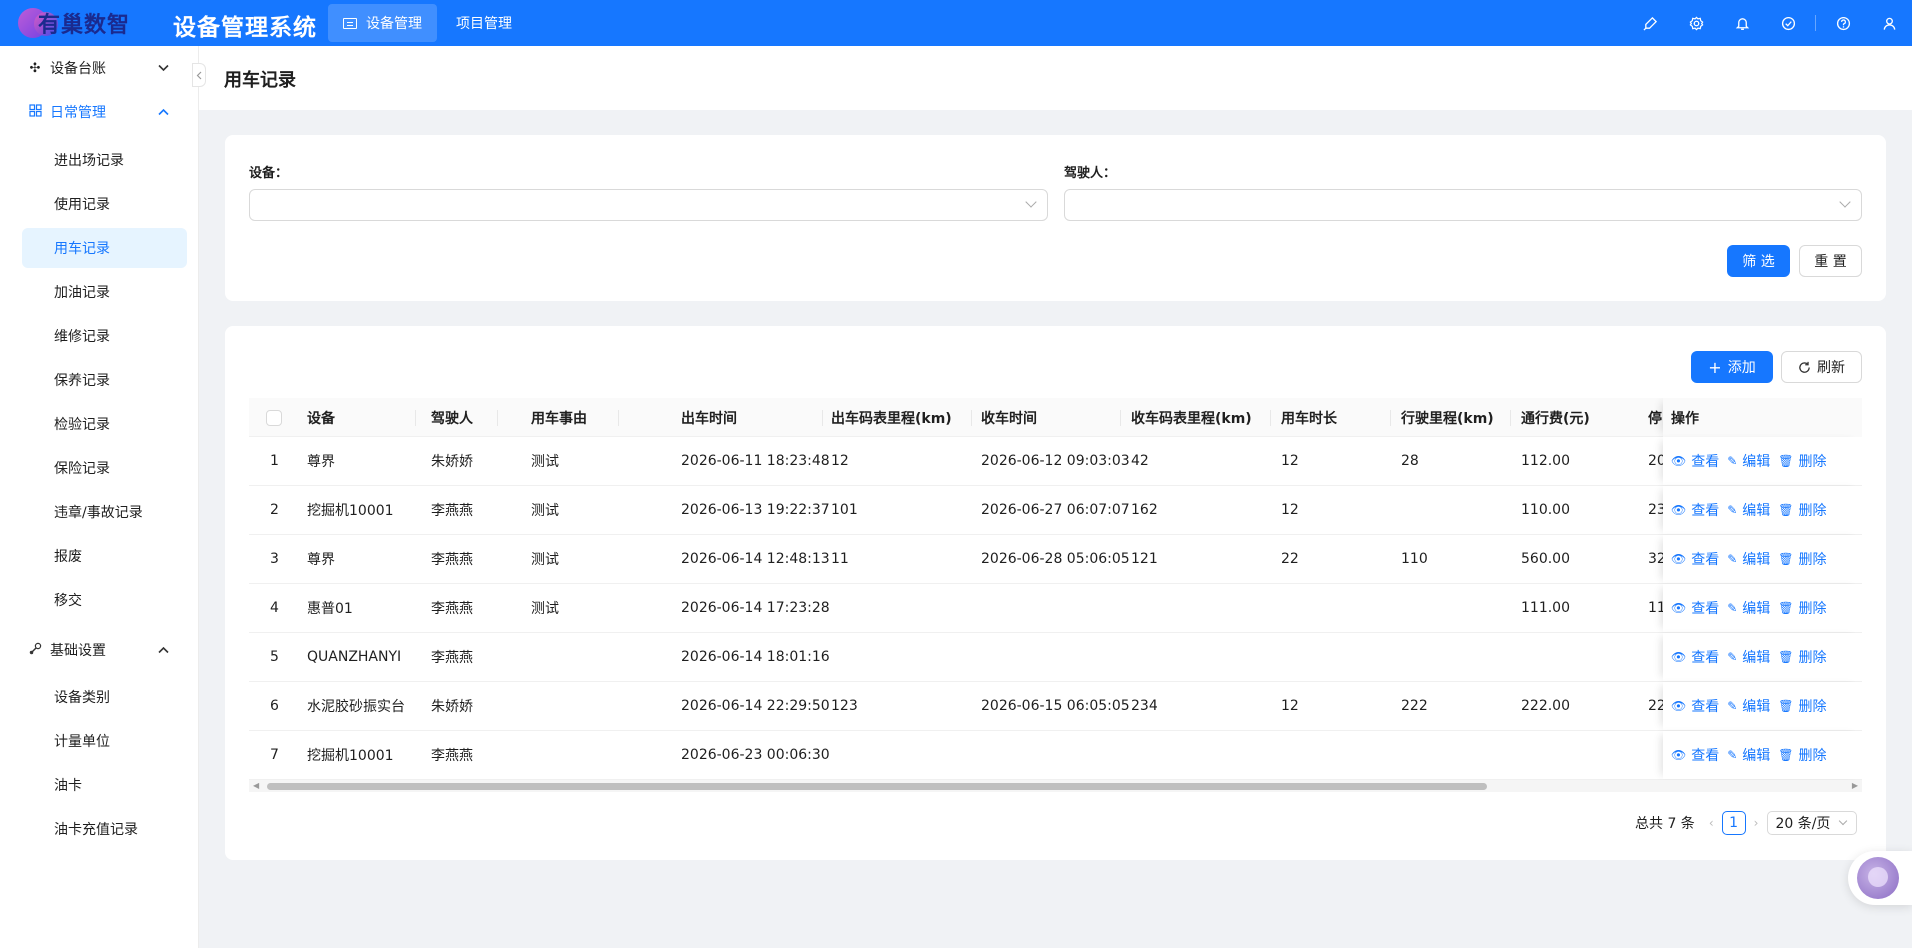 The width and height of the screenshot is (1912, 948). I want to click on assistant-float-button, so click(1880, 878).